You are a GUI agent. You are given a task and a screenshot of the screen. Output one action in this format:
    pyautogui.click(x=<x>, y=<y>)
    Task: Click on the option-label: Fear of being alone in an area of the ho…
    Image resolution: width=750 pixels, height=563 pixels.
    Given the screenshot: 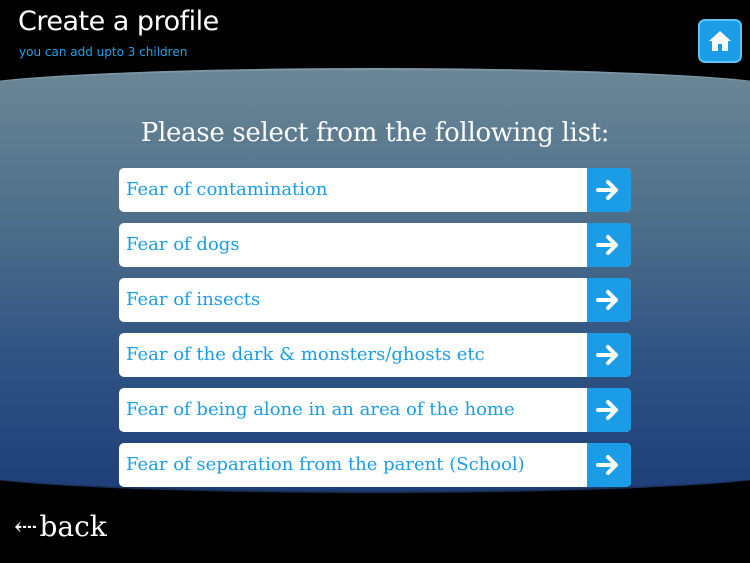 What is the action you would take?
    pyautogui.click(x=320, y=409)
    